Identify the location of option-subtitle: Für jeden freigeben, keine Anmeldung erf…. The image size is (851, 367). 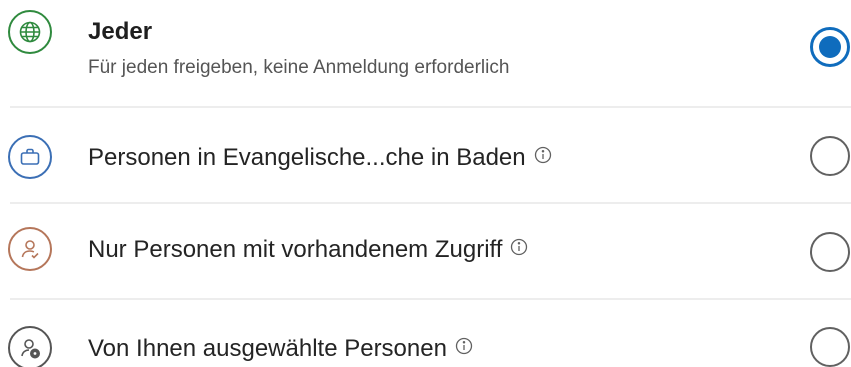
(299, 67).